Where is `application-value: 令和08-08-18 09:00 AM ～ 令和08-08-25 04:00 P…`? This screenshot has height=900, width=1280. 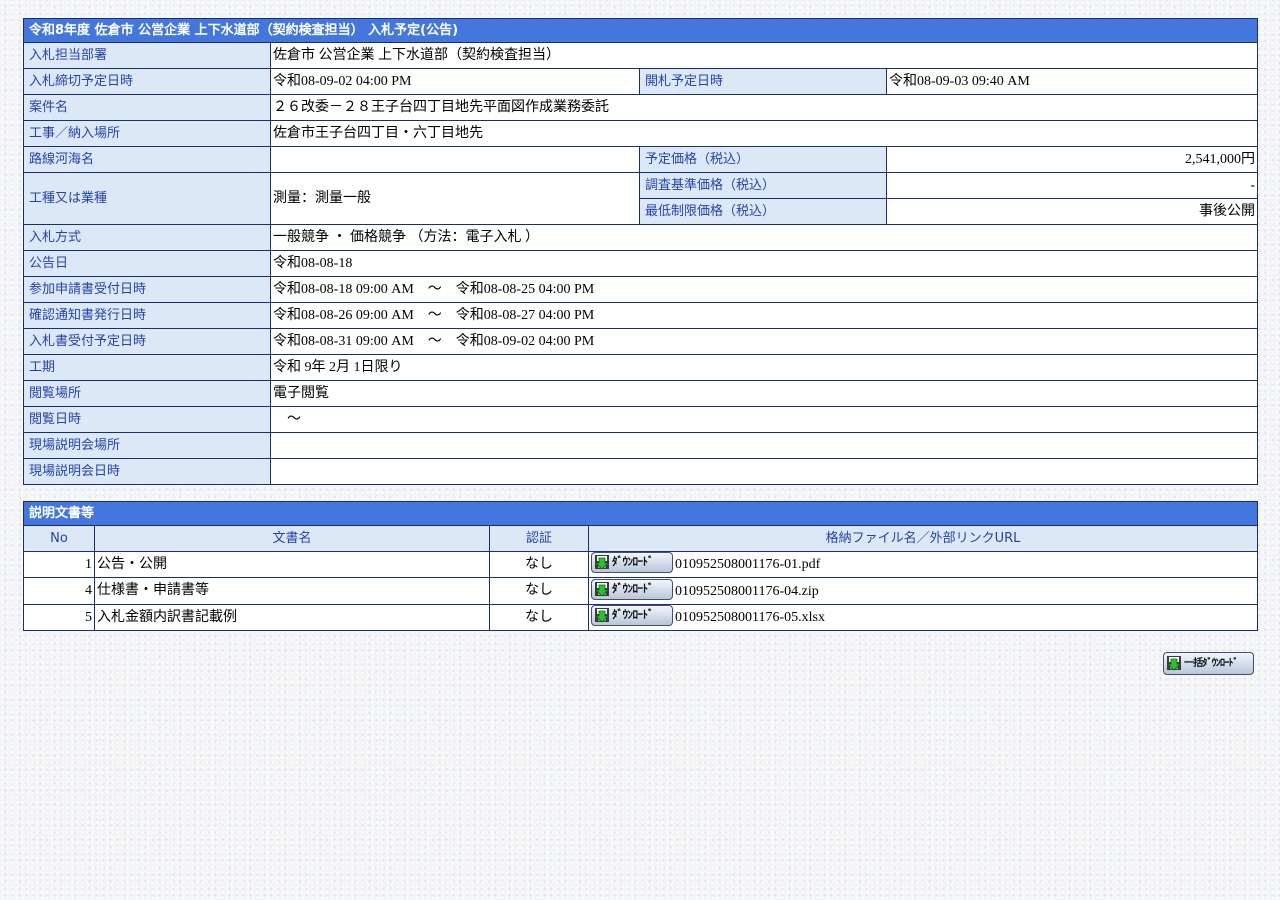 application-value: 令和08-08-18 09:00 AM ～ 令和08-08-25 04:00 P… is located at coordinates (764, 289).